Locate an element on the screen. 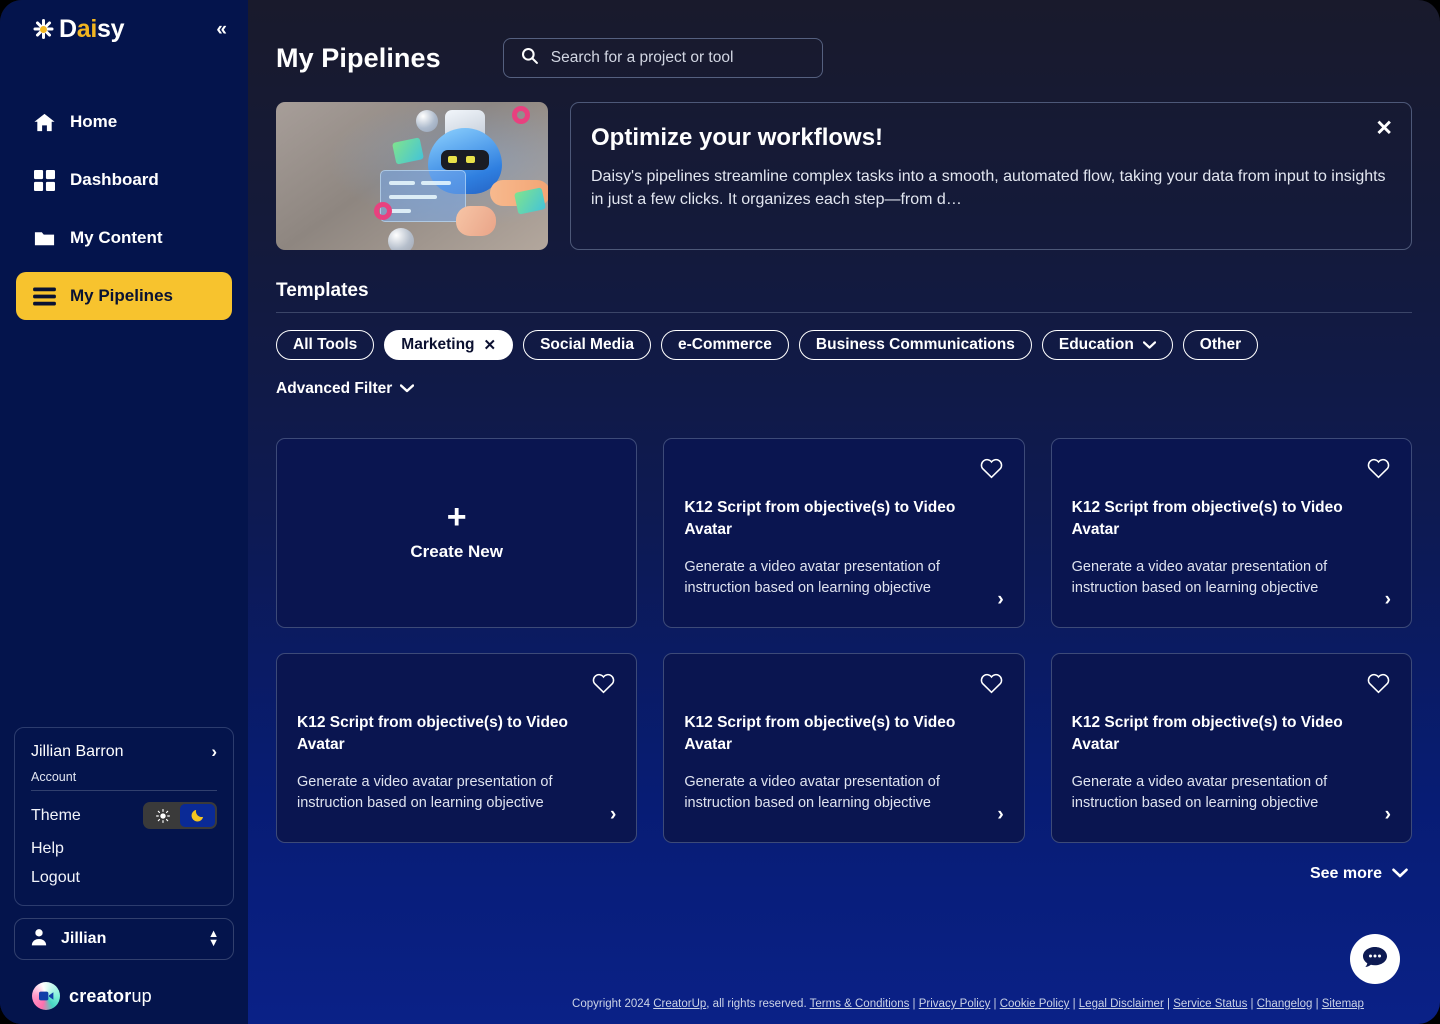 This screenshot has width=1440, height=1024. footer-link-sitemap: Sitemap is located at coordinates (1343, 1004).